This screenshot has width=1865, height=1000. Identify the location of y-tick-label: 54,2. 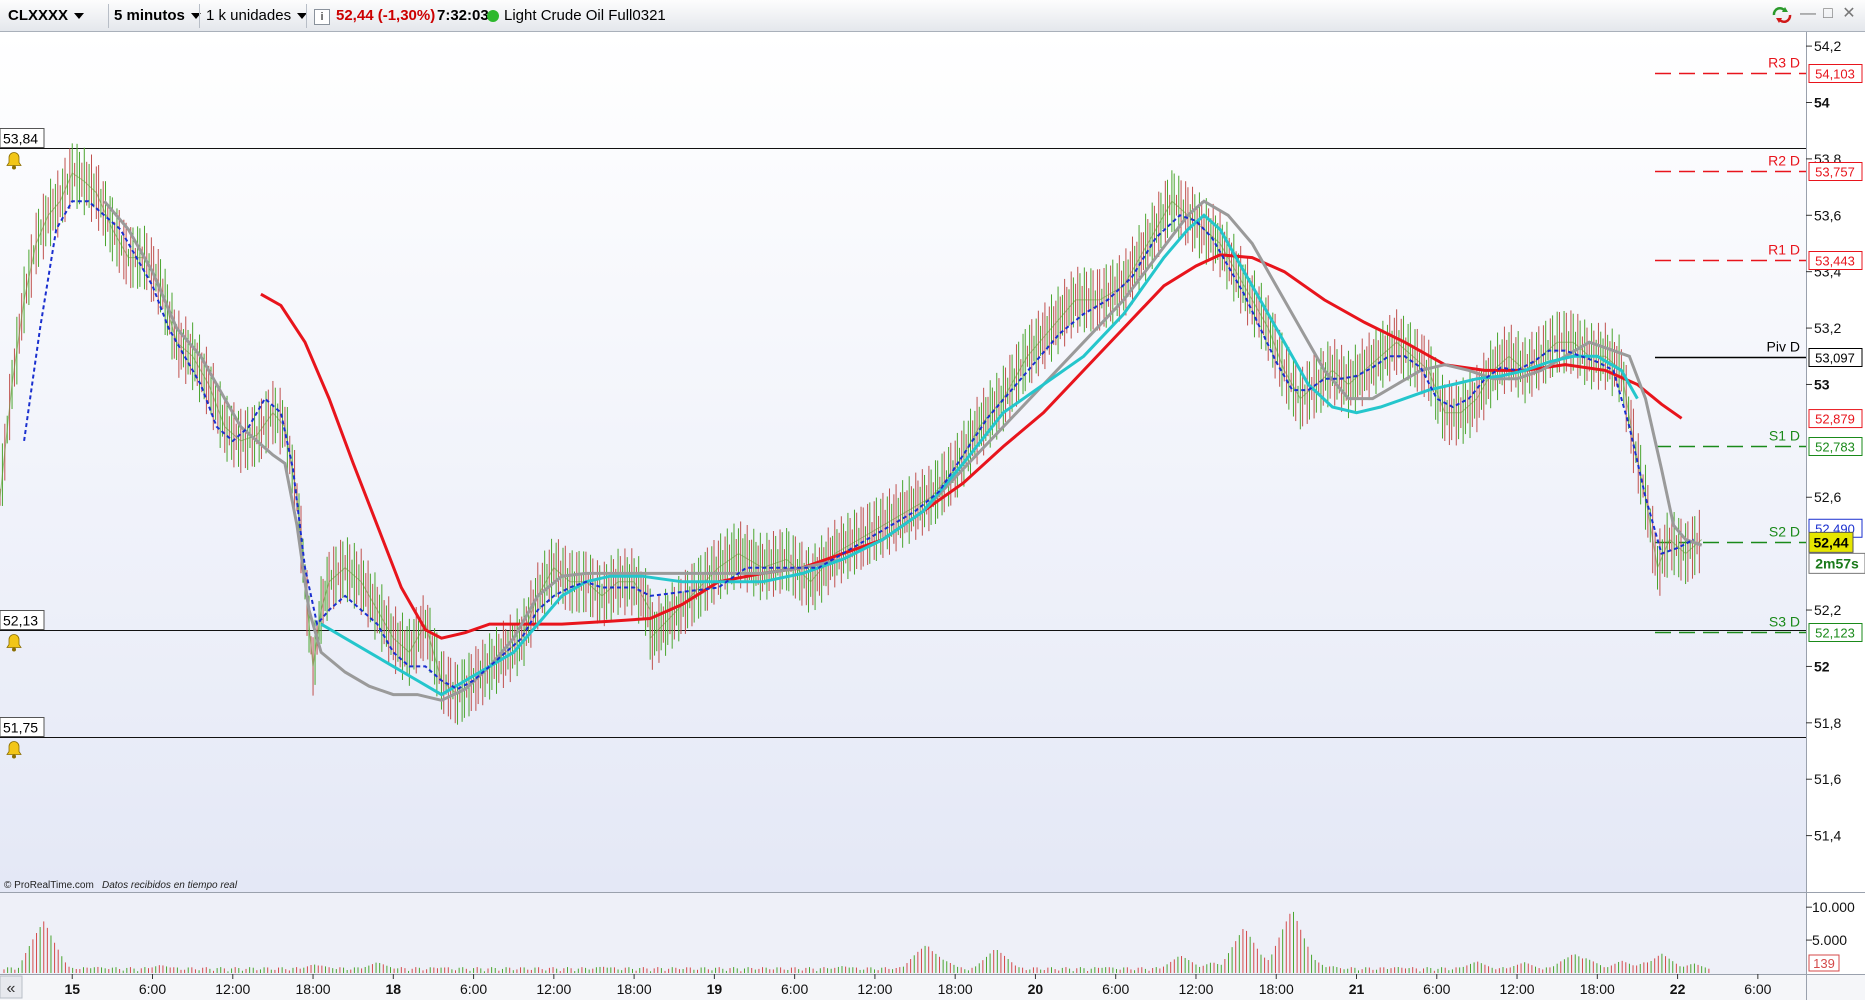
(1827, 46).